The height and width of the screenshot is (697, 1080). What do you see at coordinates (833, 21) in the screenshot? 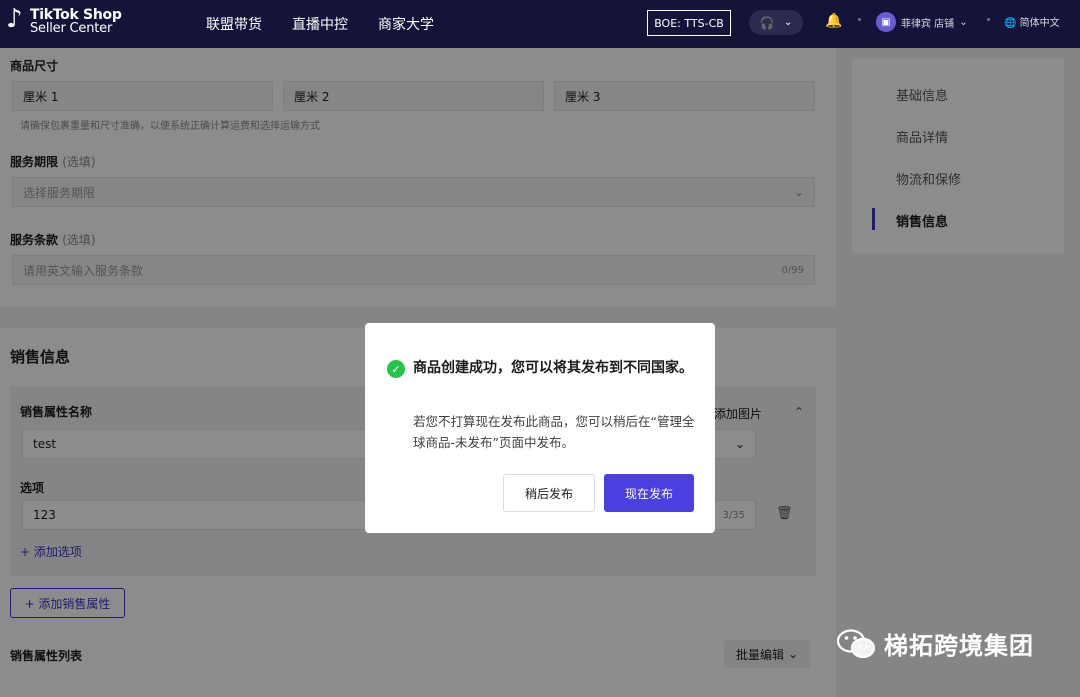
I see `bell-icon: 🔔` at bounding box center [833, 21].